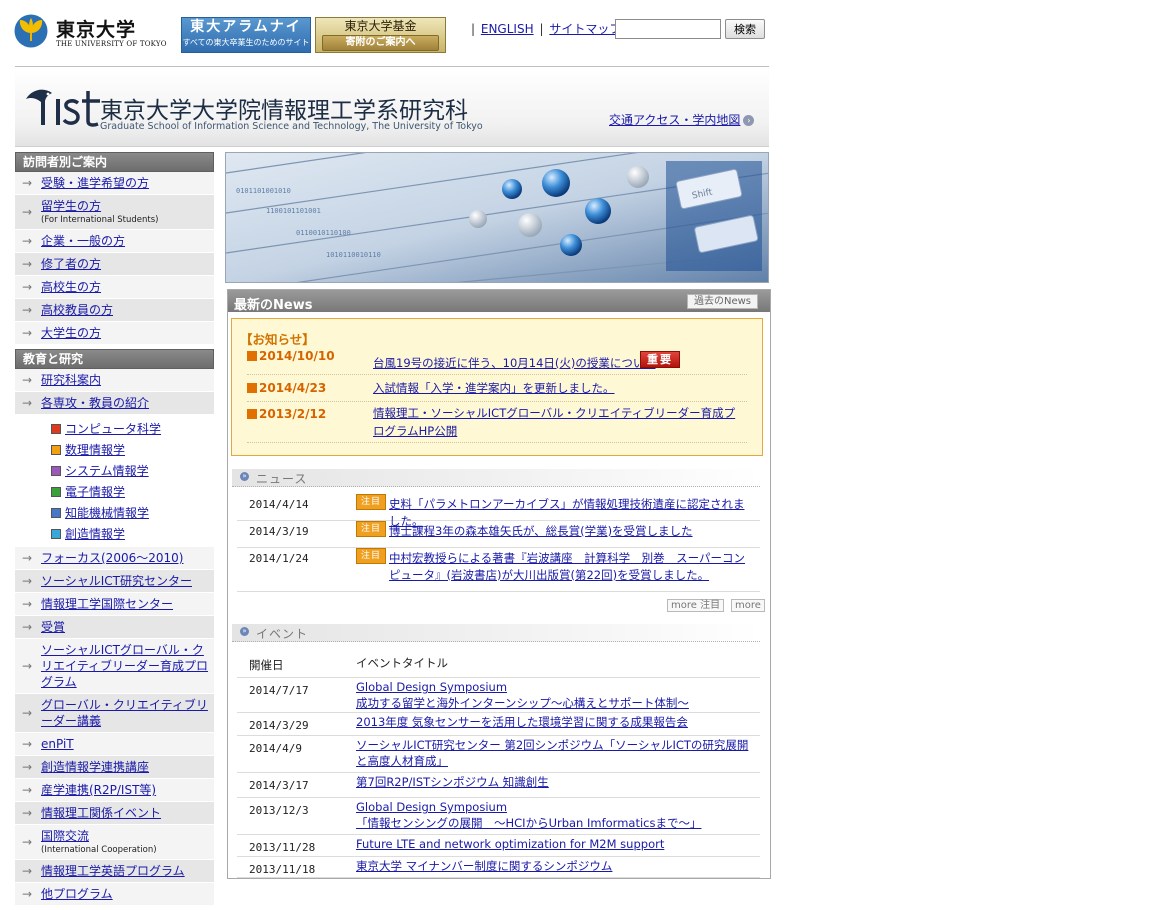  I want to click on sidebar-item: → ソーシャルICT研究センター, so click(114, 581).